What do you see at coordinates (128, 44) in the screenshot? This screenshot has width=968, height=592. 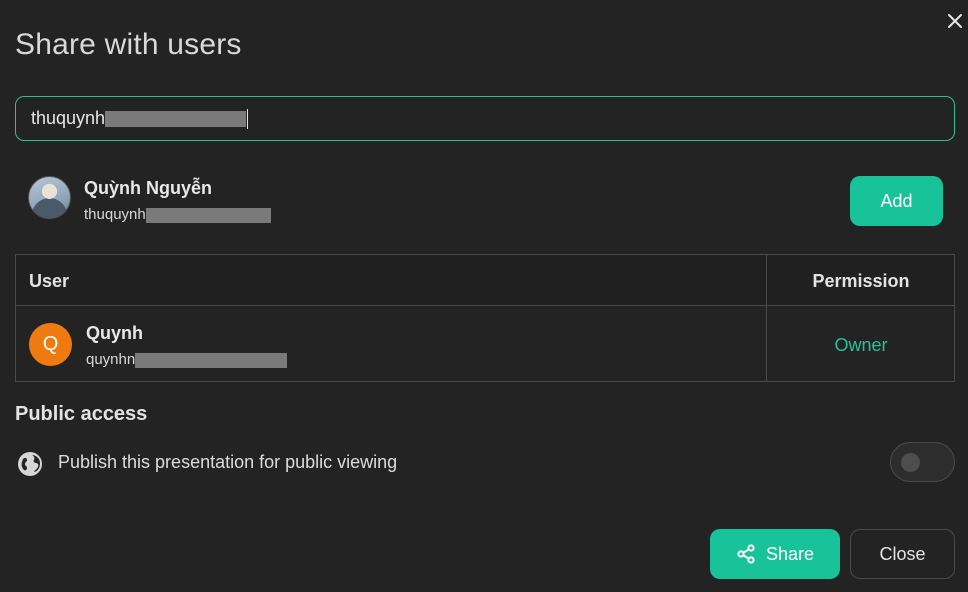 I see `dialog-title: Share with users` at bounding box center [128, 44].